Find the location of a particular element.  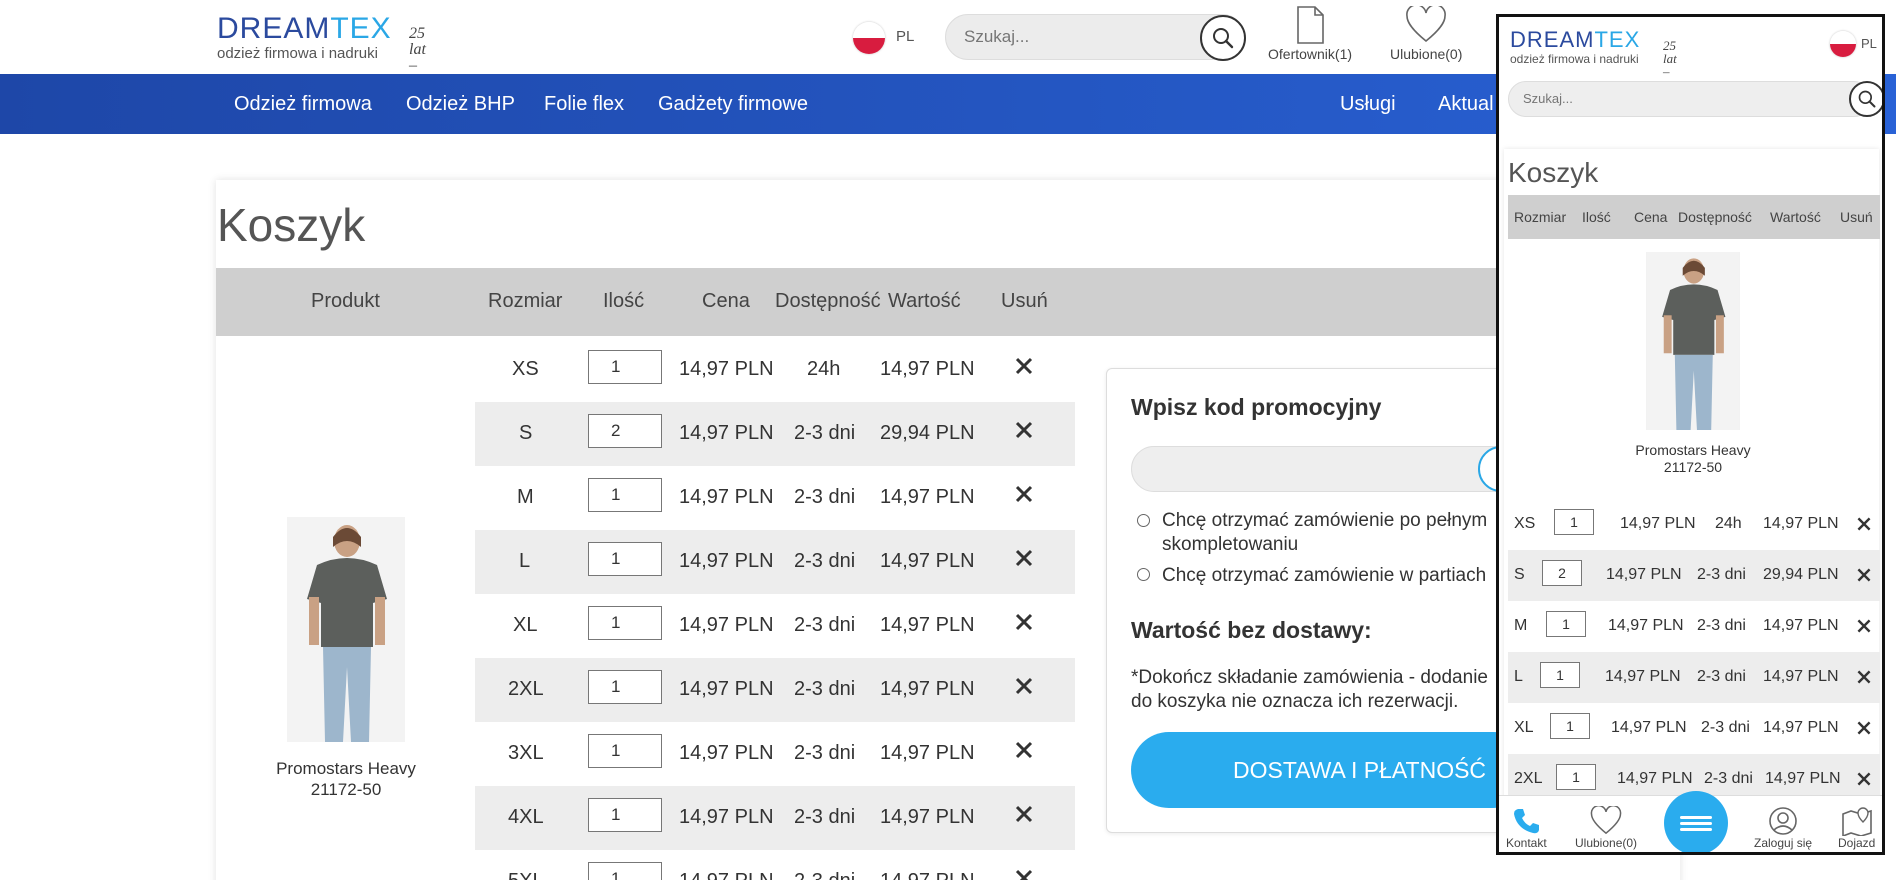

mobile-row-size: M is located at coordinates (1521, 625).